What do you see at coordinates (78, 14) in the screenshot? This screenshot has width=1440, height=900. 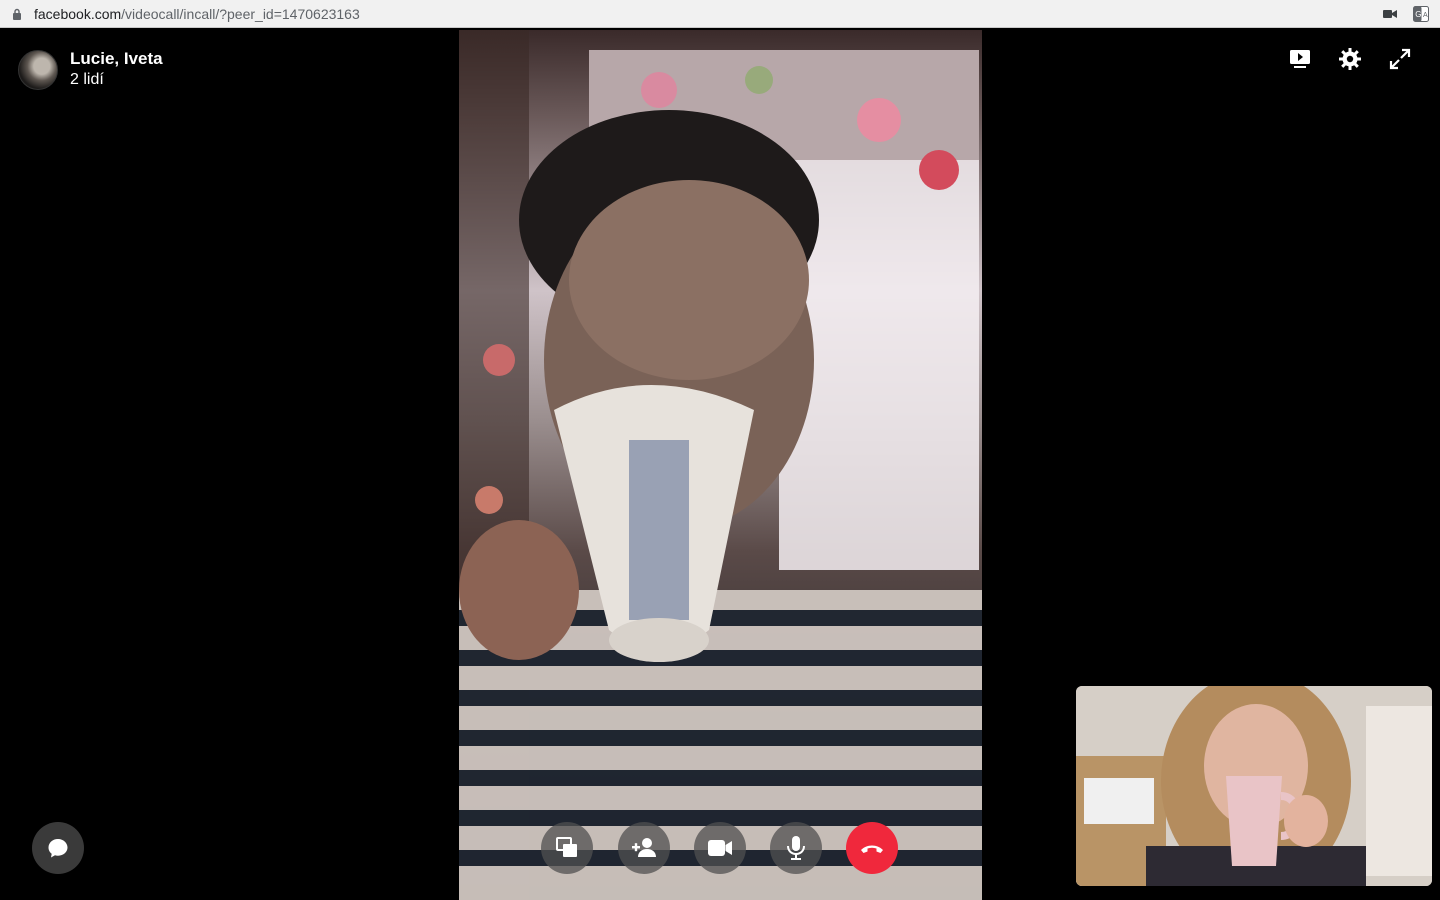 I see `url-host: facebook.com` at bounding box center [78, 14].